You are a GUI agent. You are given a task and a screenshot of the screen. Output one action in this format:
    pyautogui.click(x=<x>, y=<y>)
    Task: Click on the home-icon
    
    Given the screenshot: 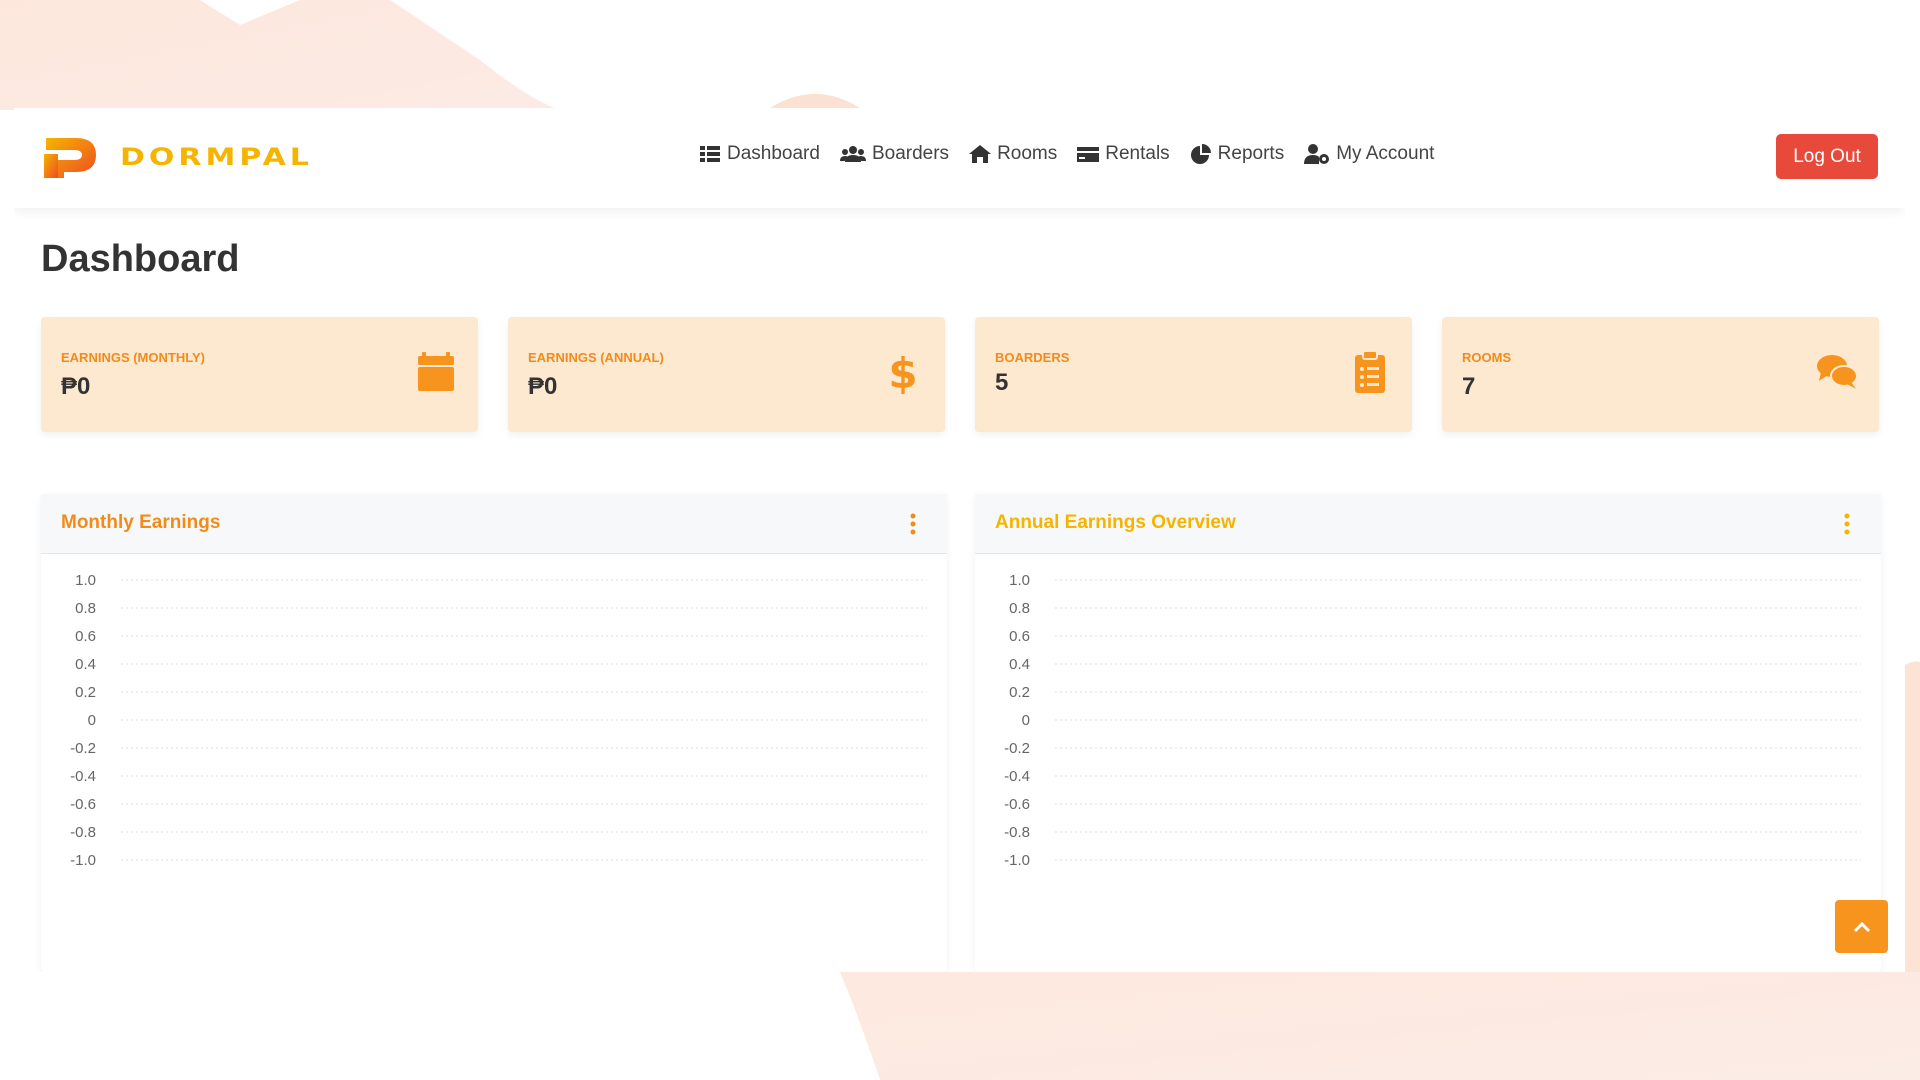 What is the action you would take?
    pyautogui.click(x=980, y=154)
    